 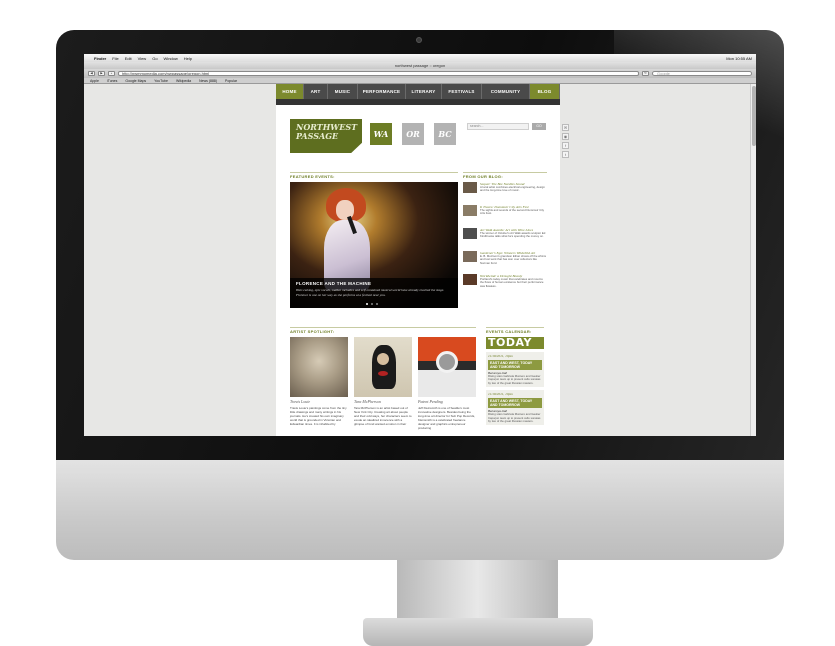 I want to click on bookmark-wikipedia: Wikipedia, so click(x=183, y=81).